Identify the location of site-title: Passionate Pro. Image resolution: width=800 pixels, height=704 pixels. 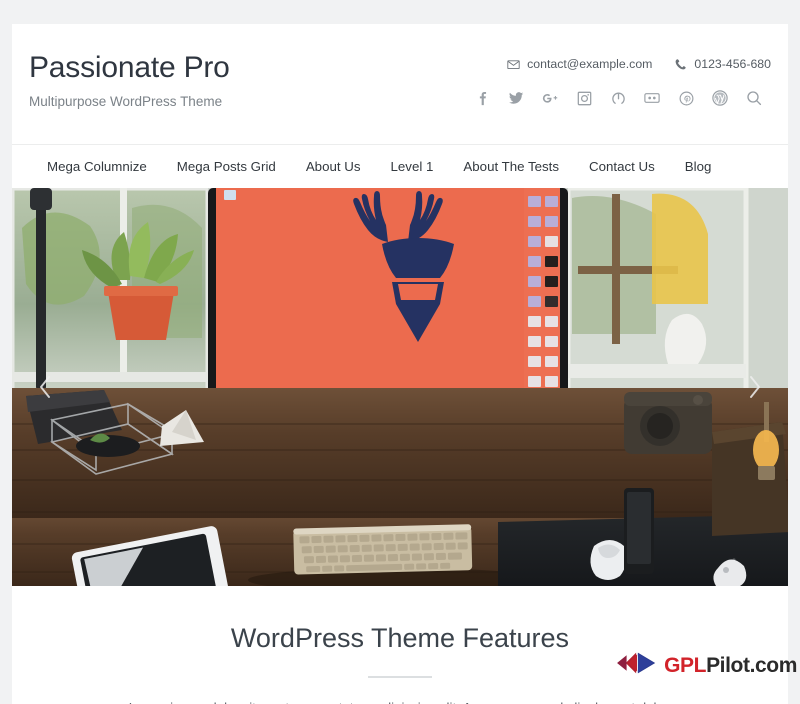
(129, 67).